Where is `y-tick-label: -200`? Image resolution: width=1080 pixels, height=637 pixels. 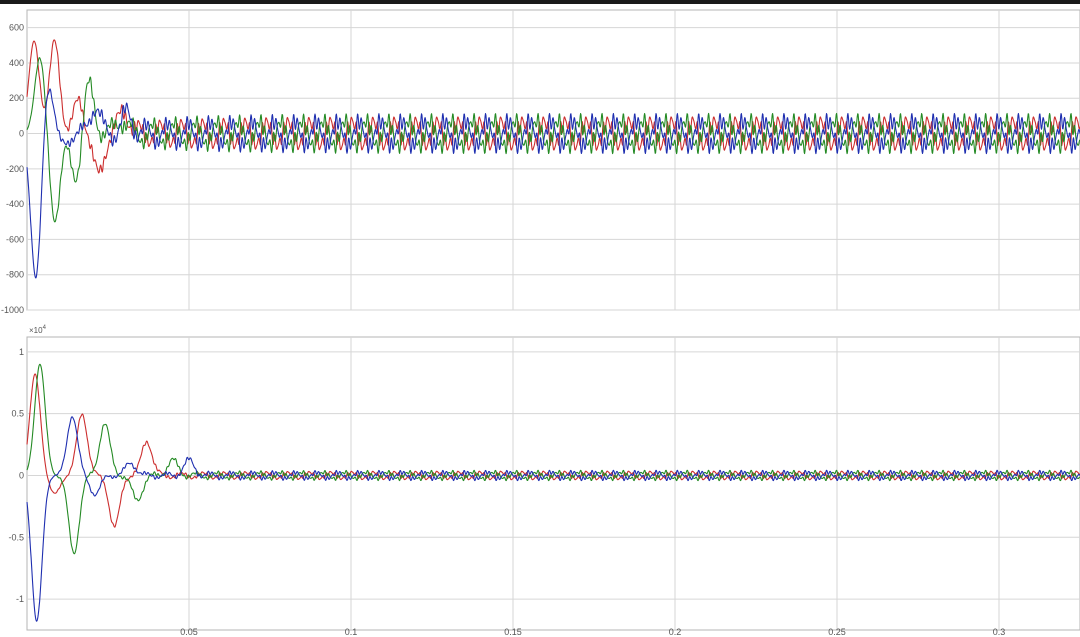 y-tick-label: -200 is located at coordinates (15, 169).